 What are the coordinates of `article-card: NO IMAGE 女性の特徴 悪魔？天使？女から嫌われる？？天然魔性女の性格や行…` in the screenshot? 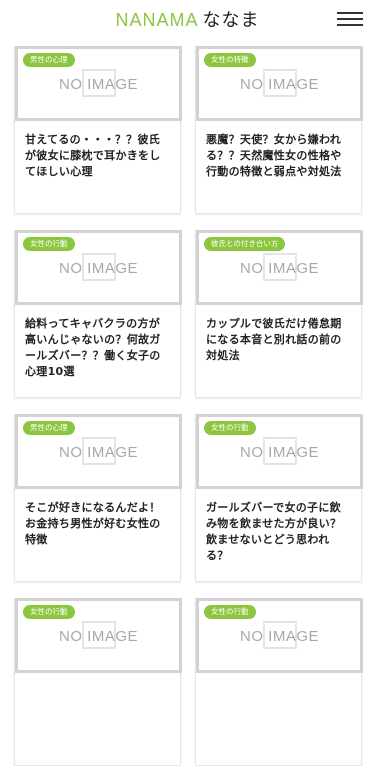 It's located at (279, 130).